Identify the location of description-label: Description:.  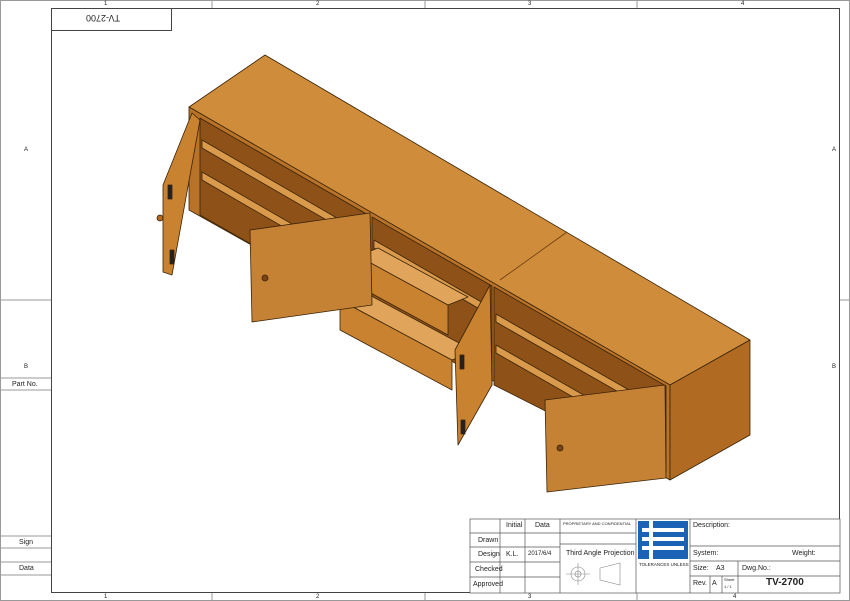
(711, 525).